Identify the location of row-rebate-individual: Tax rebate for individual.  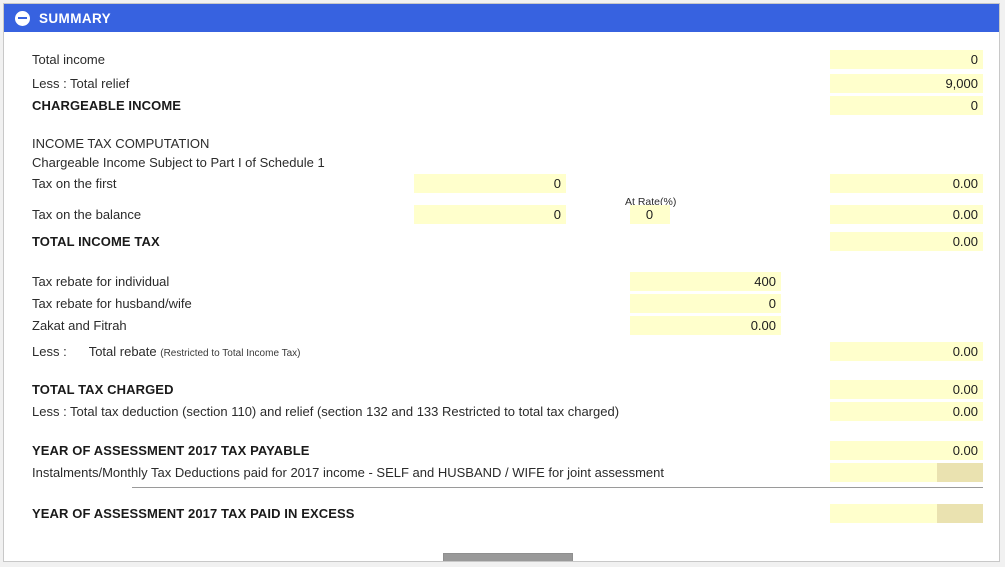
(501, 282).